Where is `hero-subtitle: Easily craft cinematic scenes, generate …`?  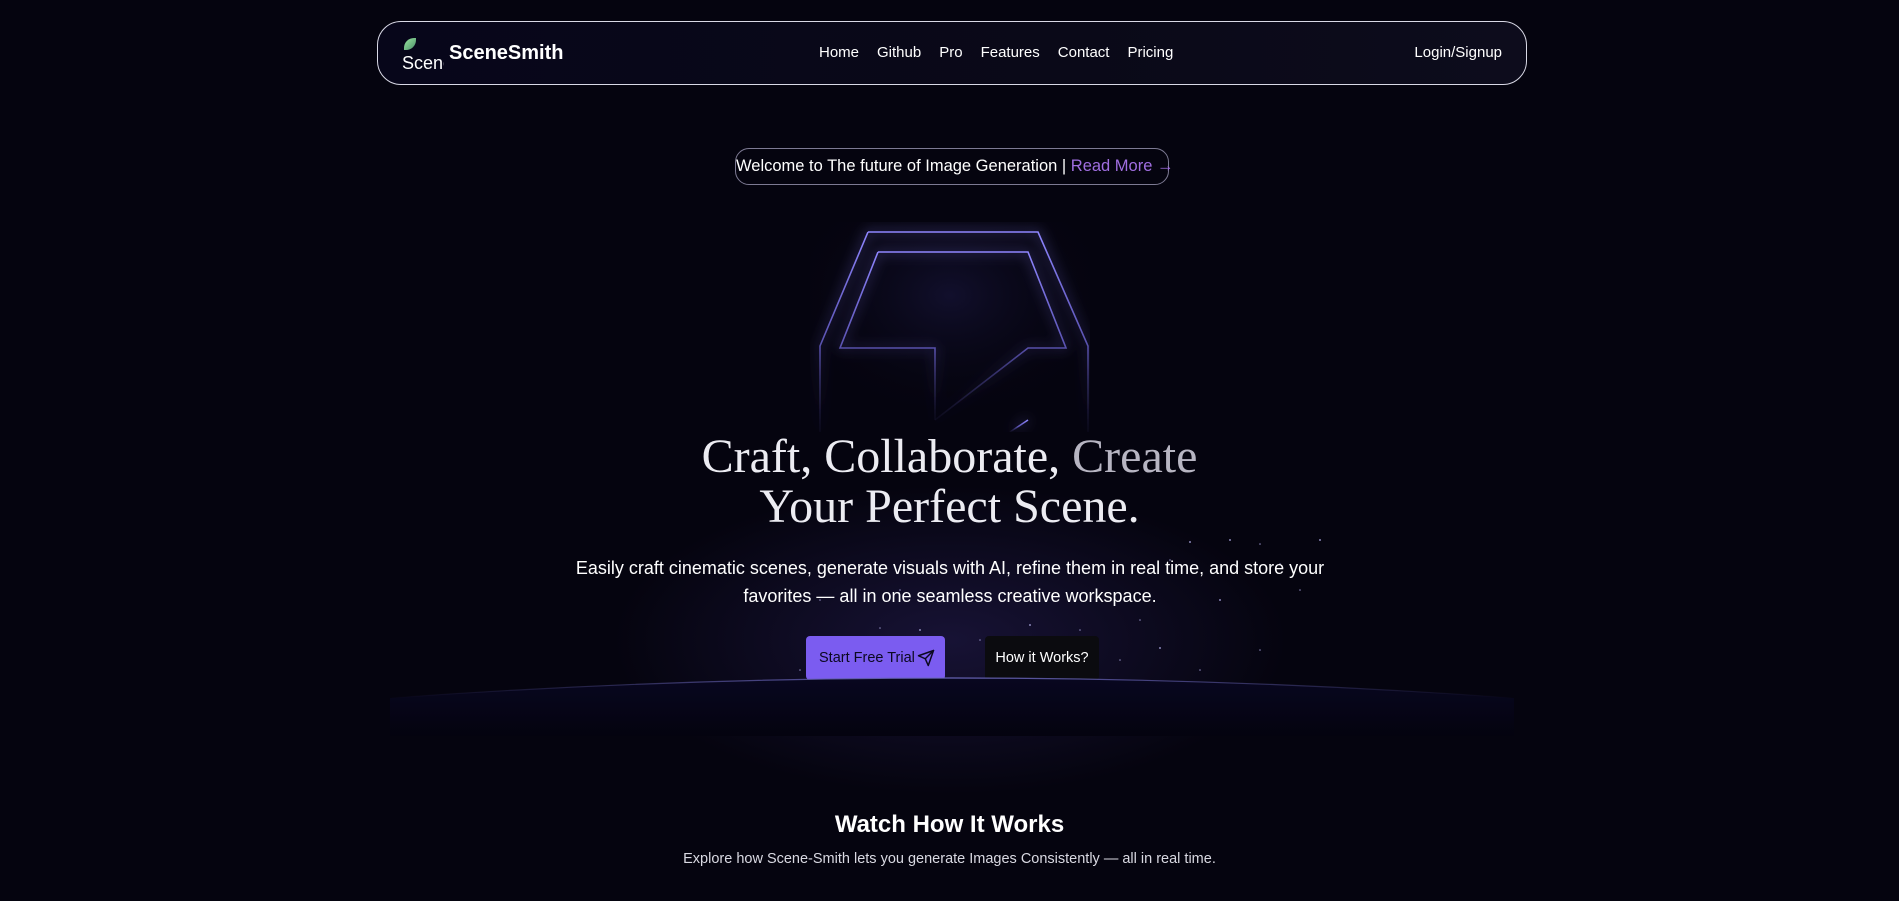
hero-subtitle: Easily craft cinematic scenes, generate … is located at coordinates (950, 582).